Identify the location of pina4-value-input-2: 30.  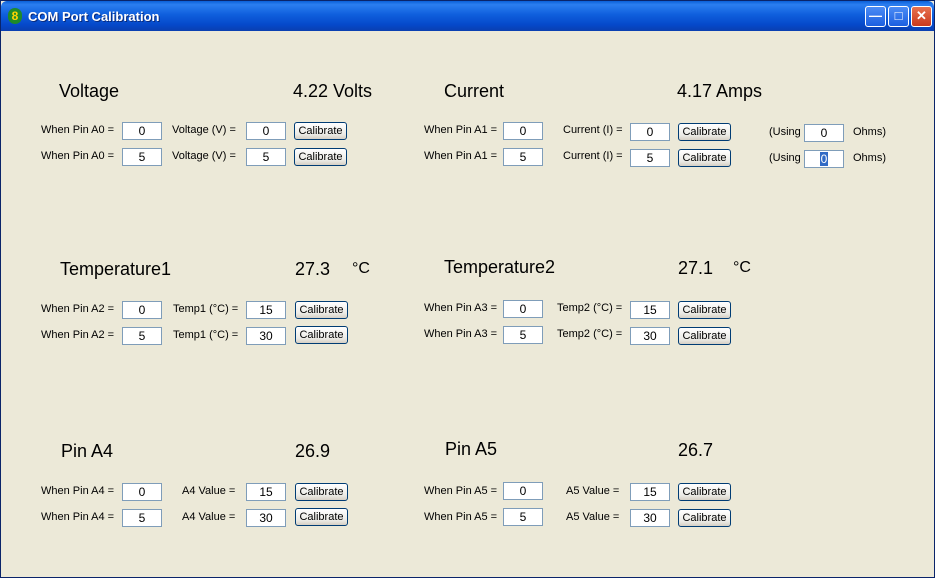
(266, 518).